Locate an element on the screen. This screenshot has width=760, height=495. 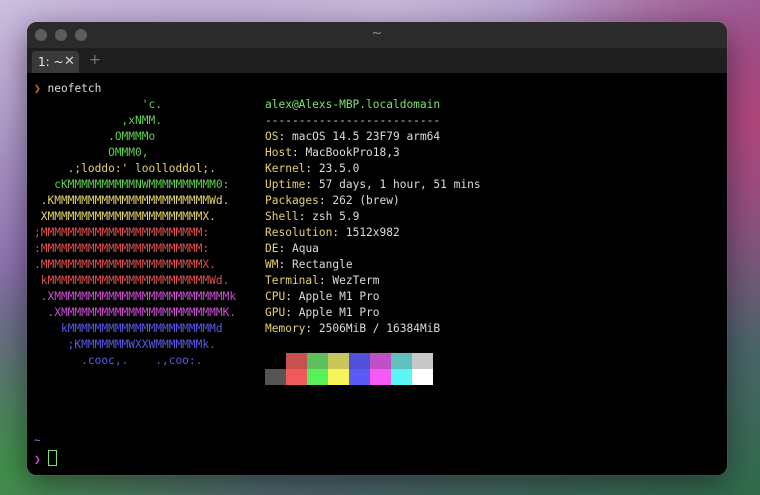
tab-label: 1: ~ is located at coordinates (51, 62).